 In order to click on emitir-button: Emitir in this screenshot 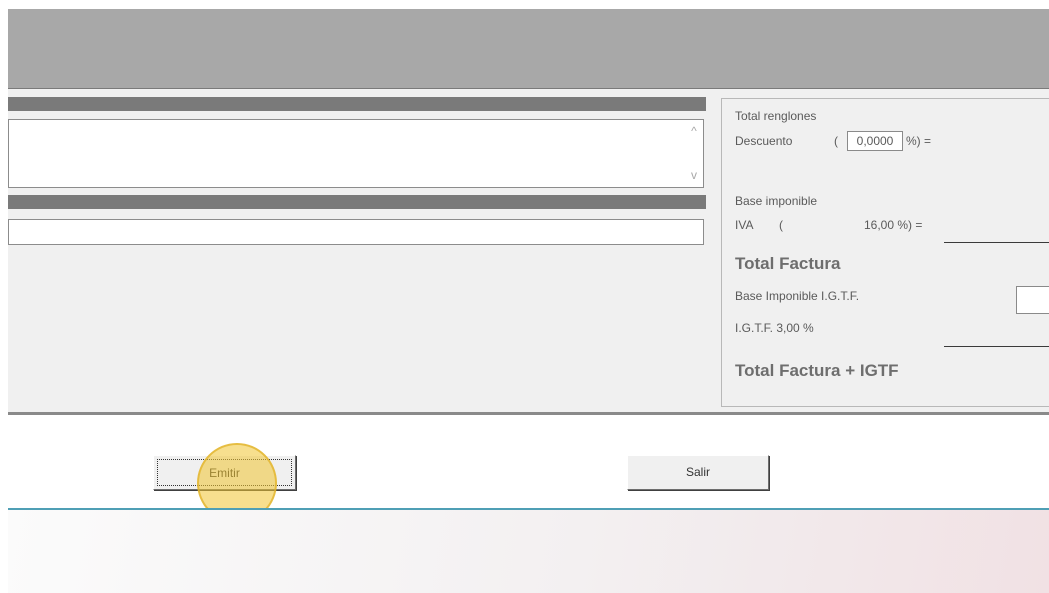, I will do `click(224, 472)`.